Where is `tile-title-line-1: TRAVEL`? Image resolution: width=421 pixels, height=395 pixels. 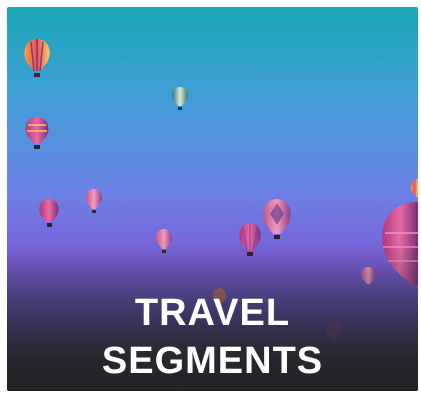 tile-title-line-1: TRAVEL is located at coordinates (212, 313).